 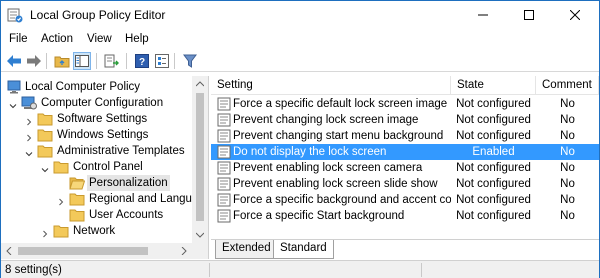 I want to click on scroll-up-icon, so click(x=200, y=84).